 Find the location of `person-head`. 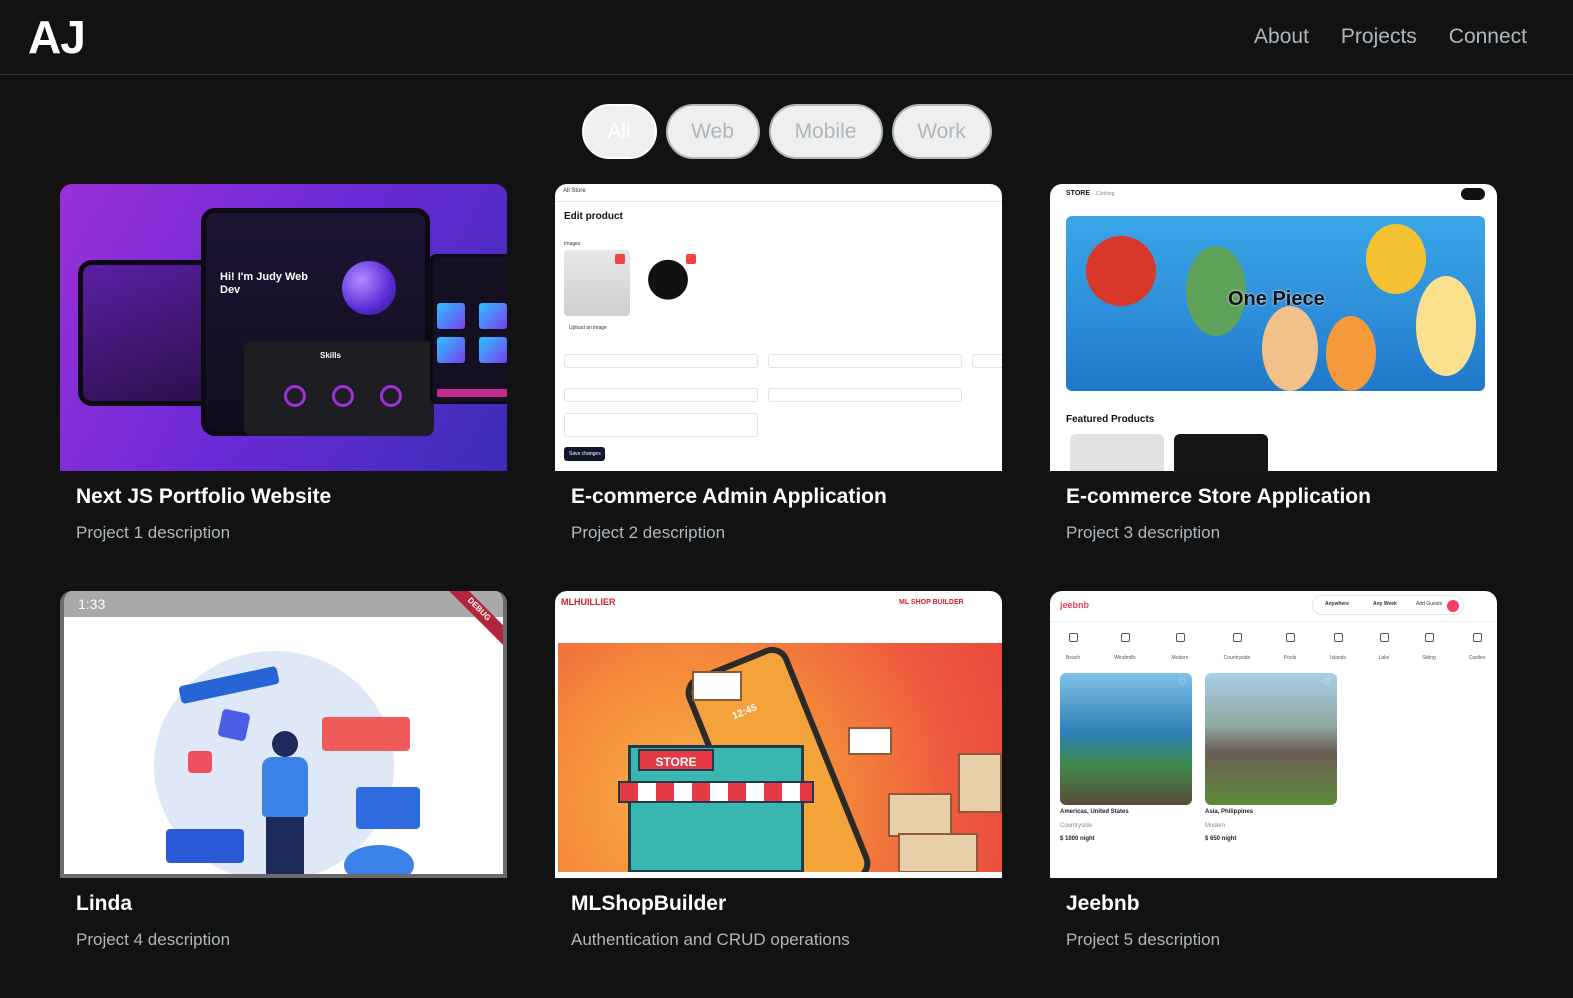

person-head is located at coordinates (285, 744).